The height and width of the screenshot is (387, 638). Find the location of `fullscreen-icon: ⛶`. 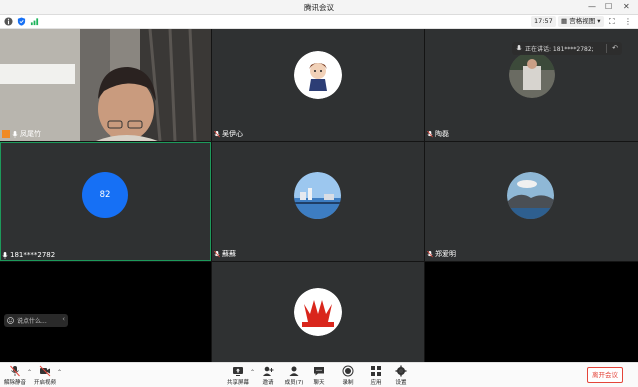

fullscreen-icon: ⛶ is located at coordinates (612, 22).